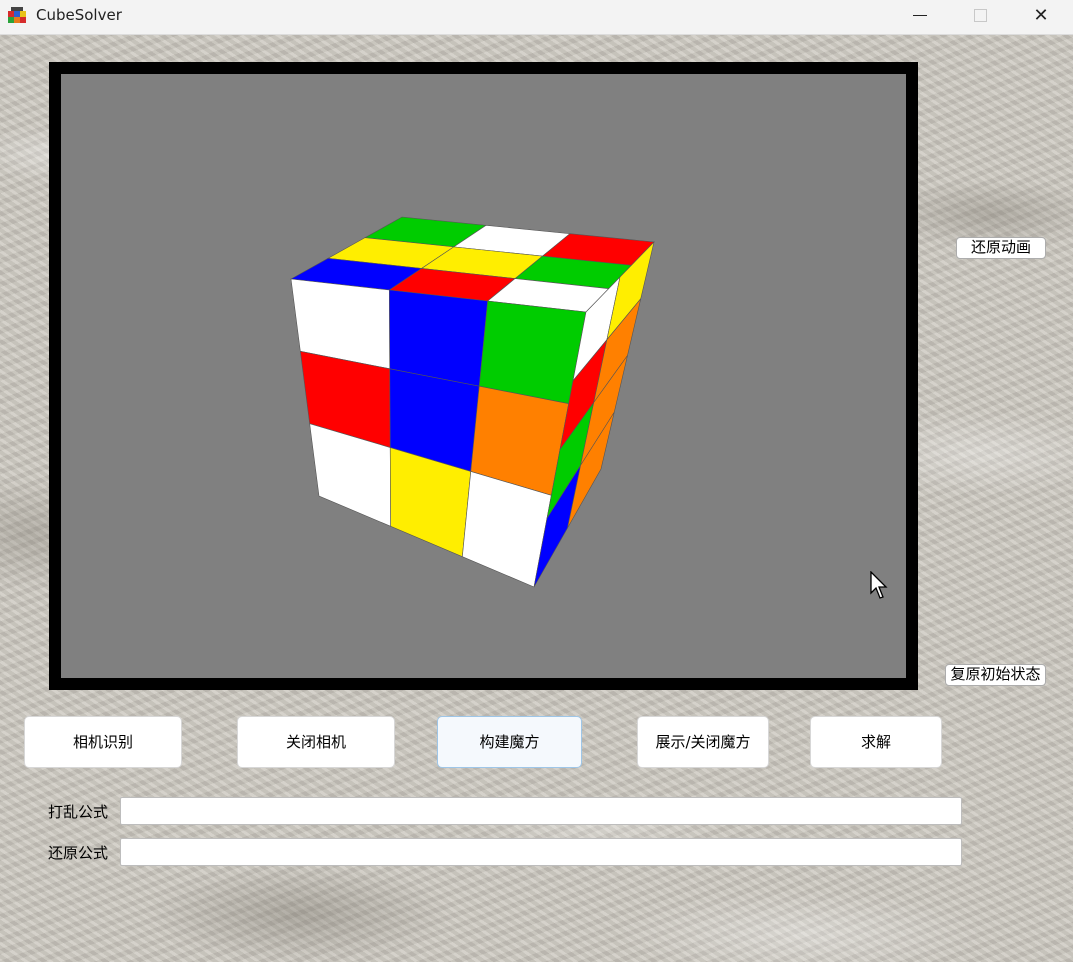  Describe the element at coordinates (541, 852) in the screenshot. I see `restore-formula-input` at that location.